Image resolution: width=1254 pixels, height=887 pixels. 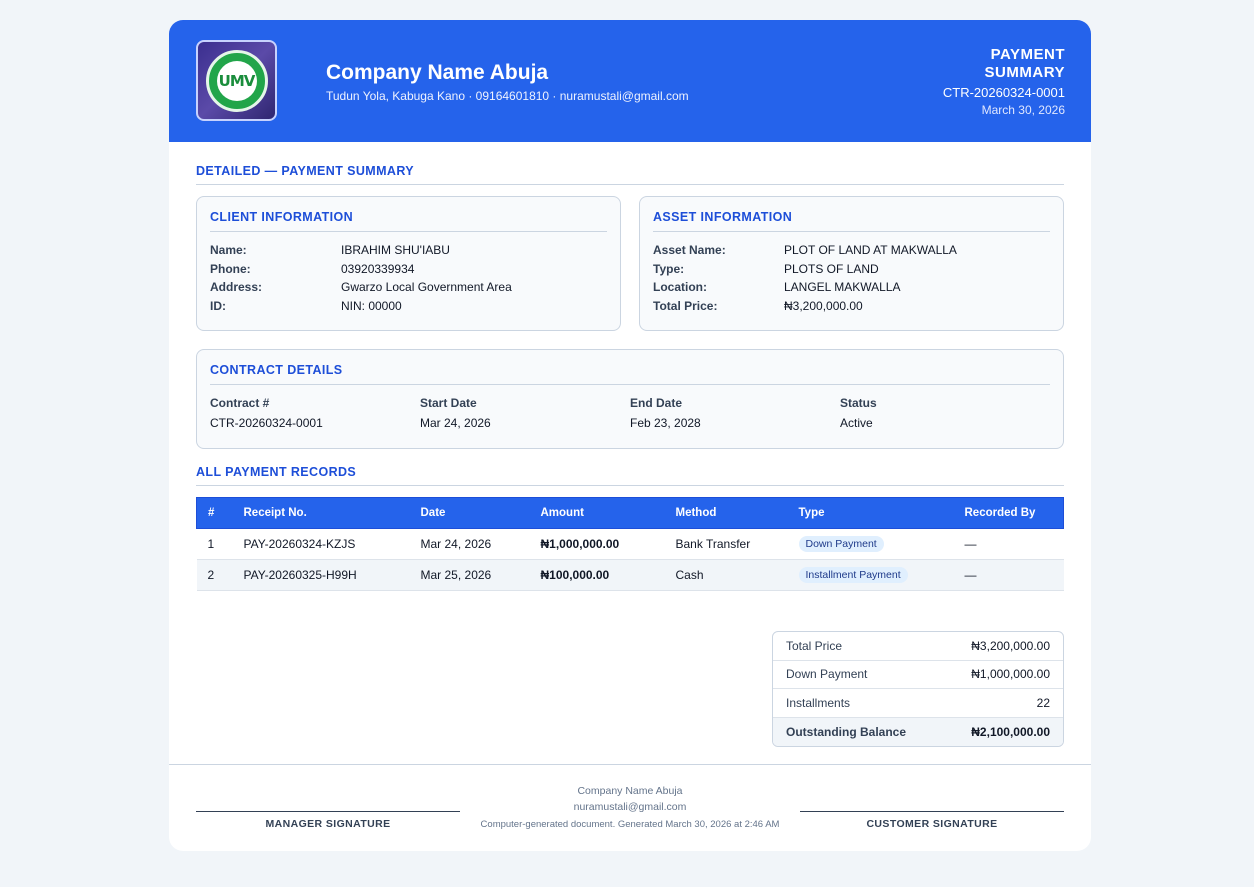 What do you see at coordinates (455, 423) in the screenshot?
I see `contract-value: Mar 24, 2026` at bounding box center [455, 423].